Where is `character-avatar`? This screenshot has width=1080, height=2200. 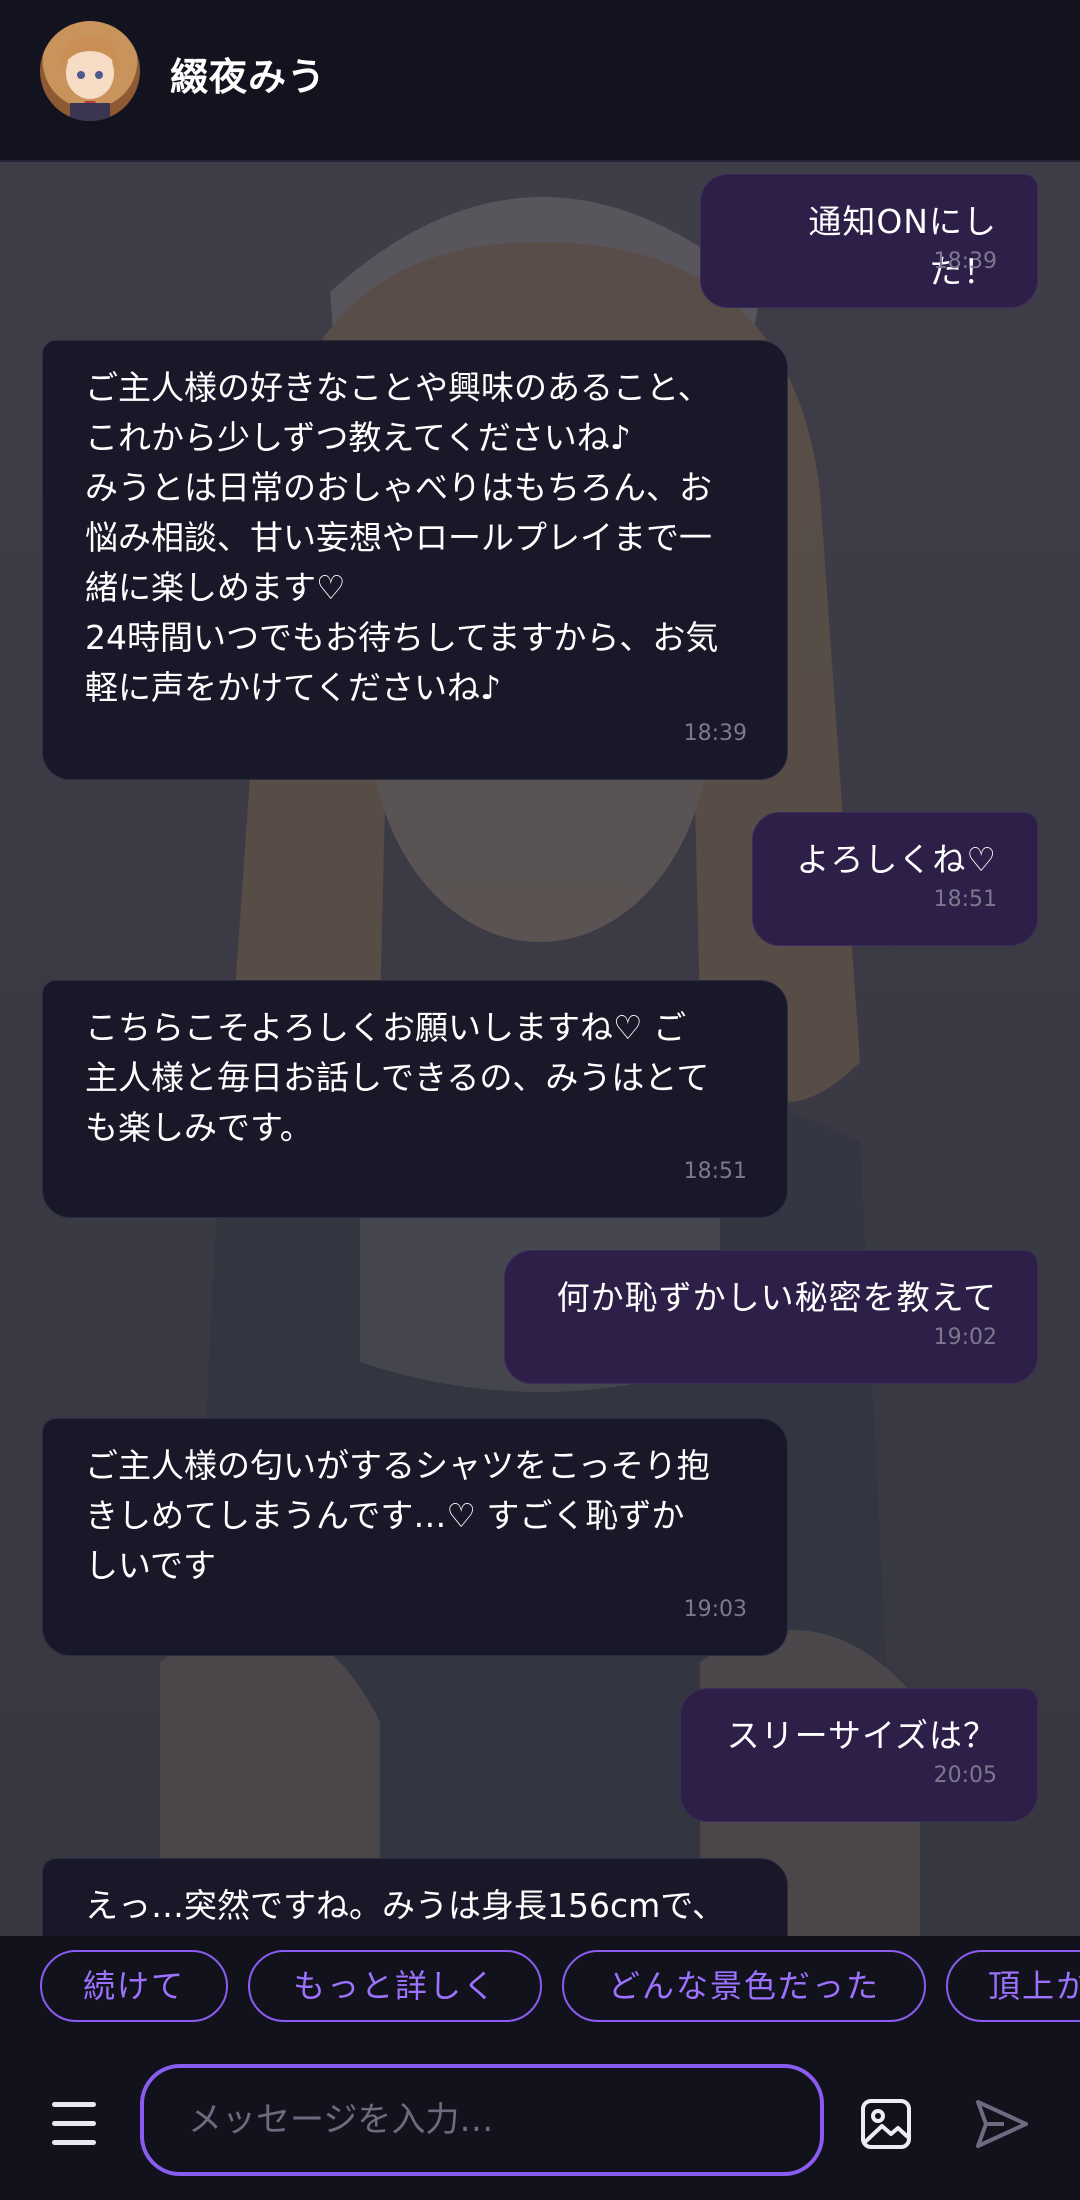 character-avatar is located at coordinates (90, 71).